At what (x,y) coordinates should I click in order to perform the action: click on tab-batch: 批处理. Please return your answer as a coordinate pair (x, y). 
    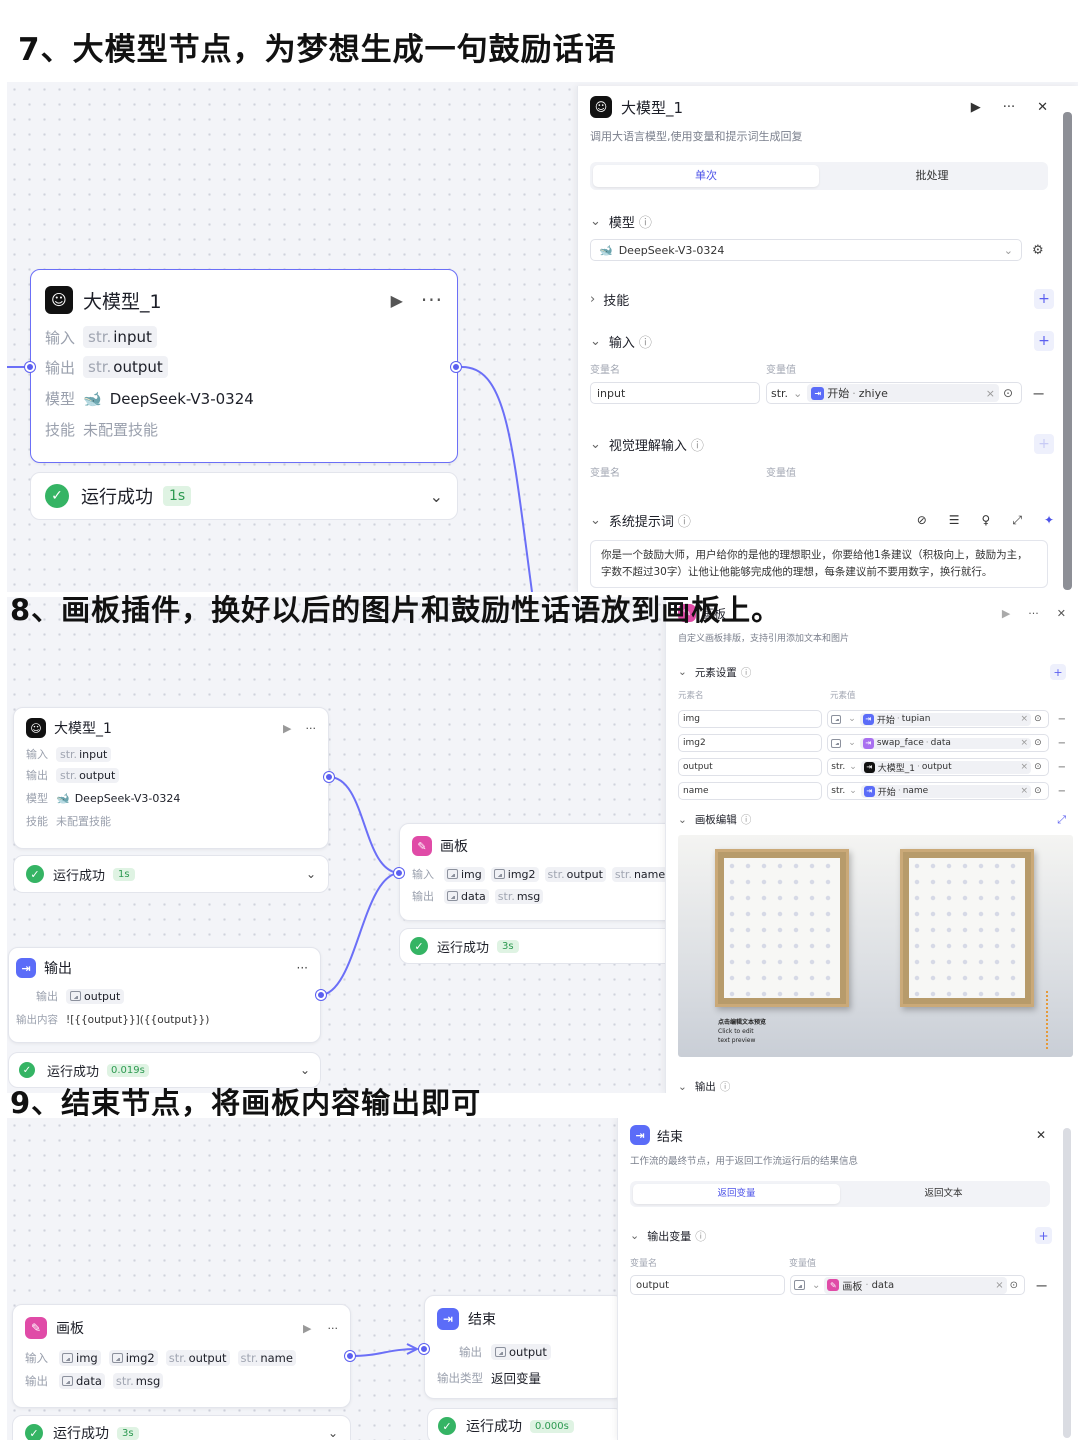
    Looking at the image, I should click on (932, 176).